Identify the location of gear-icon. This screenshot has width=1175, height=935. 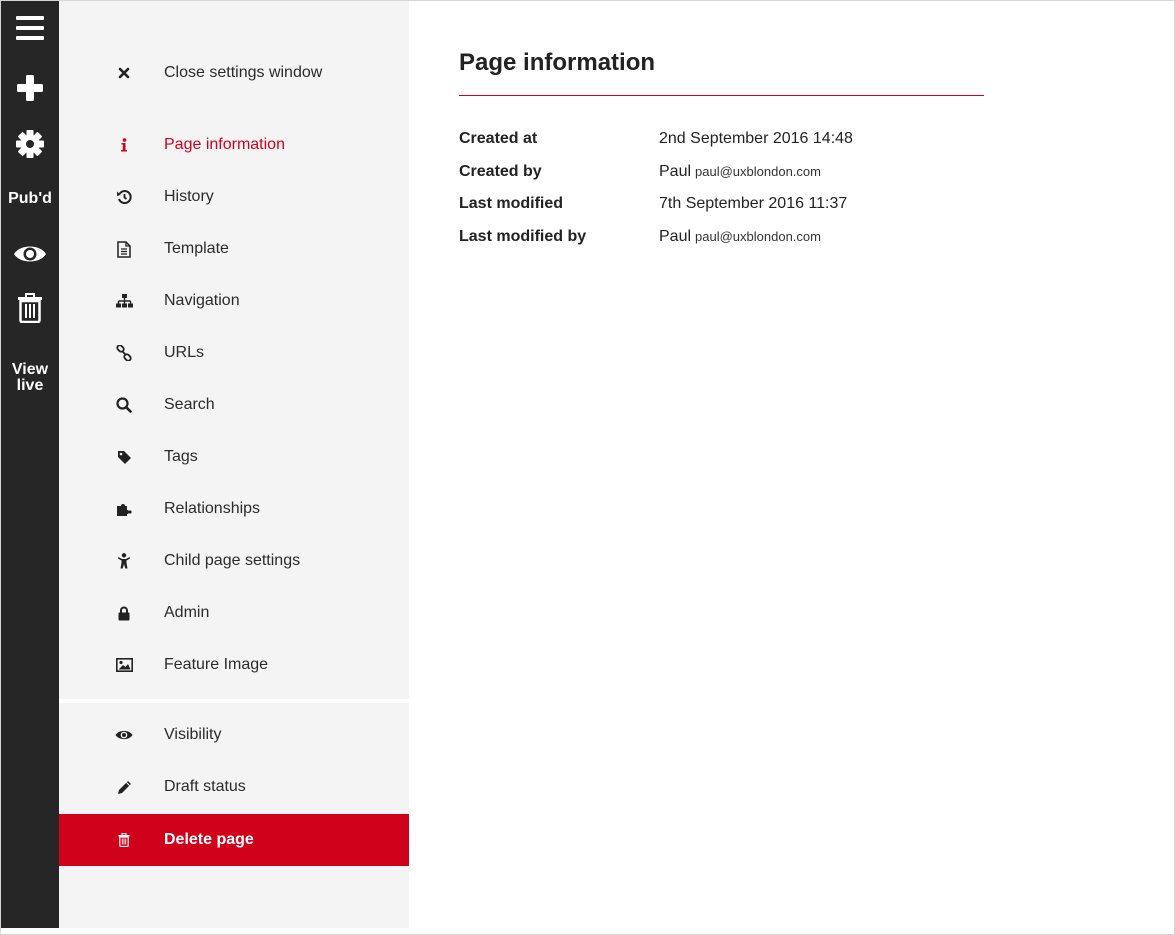
(30, 144).